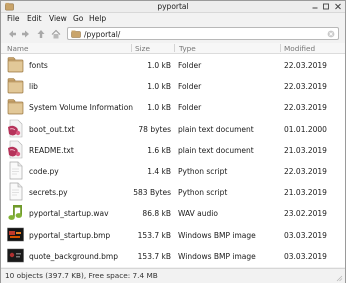 This screenshot has height=283, width=346. Describe the element at coordinates (152, 193) in the screenshot. I see `file-size: 583 Bytes` at that location.